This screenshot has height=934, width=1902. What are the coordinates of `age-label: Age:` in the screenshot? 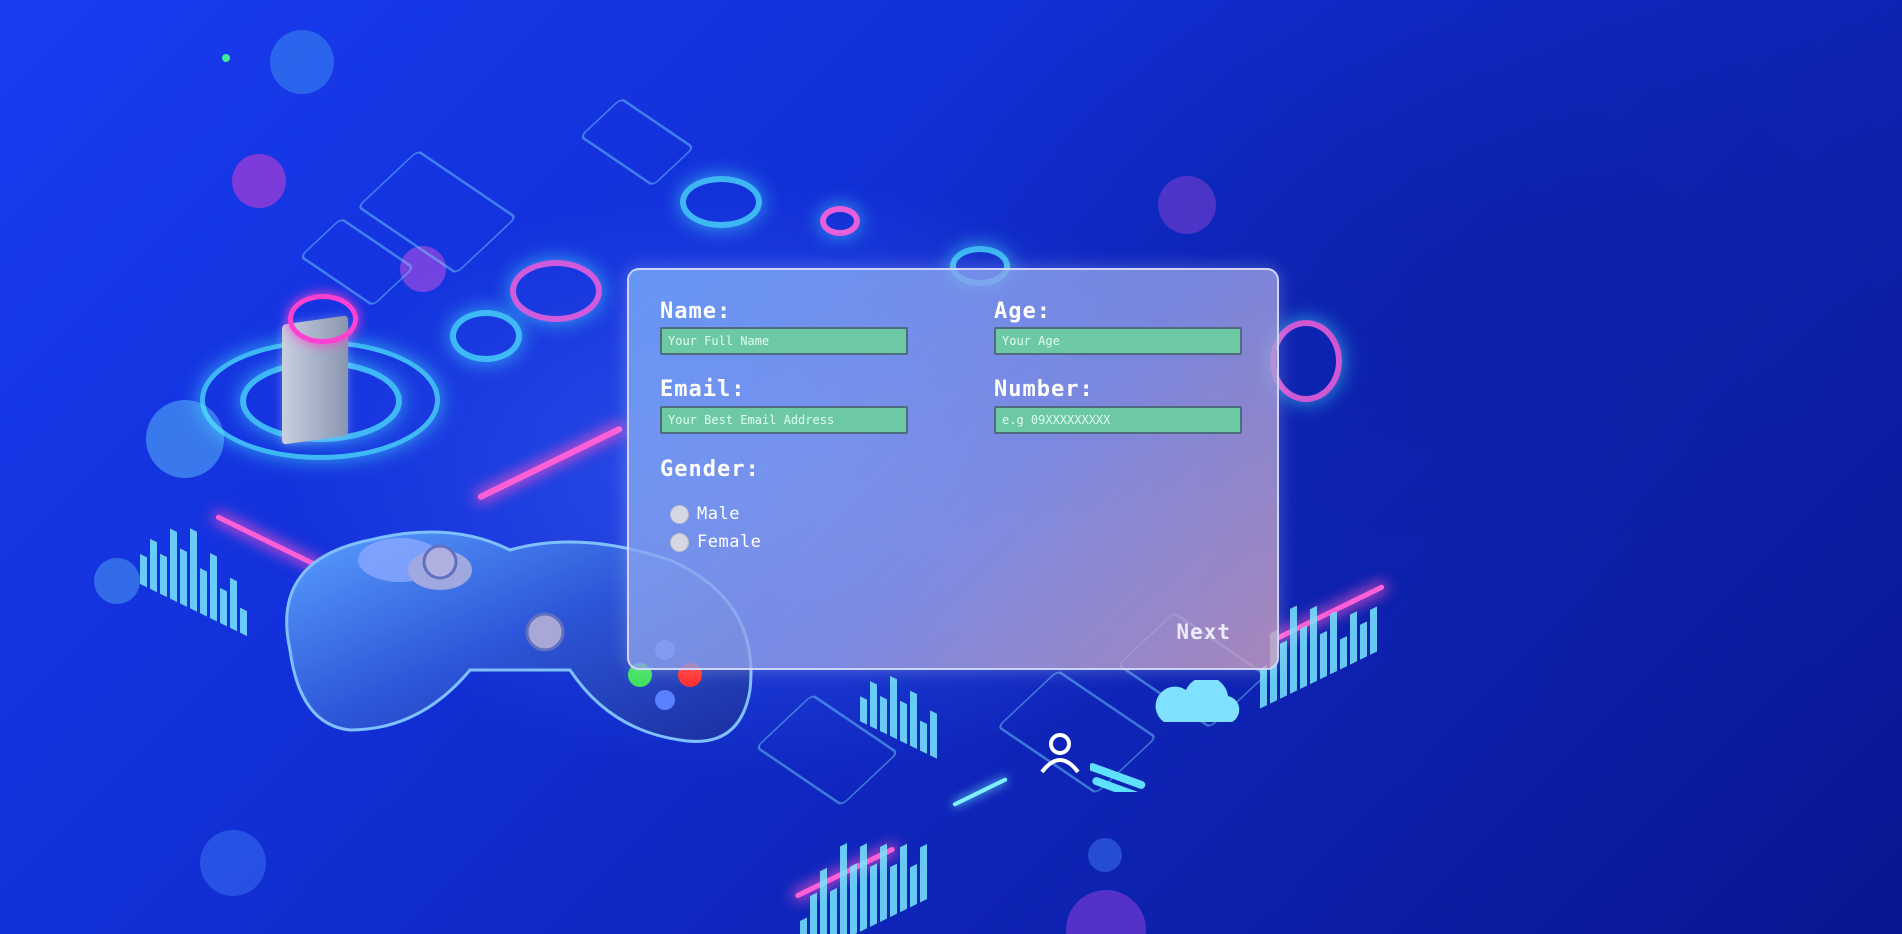 It's located at (1022, 311).